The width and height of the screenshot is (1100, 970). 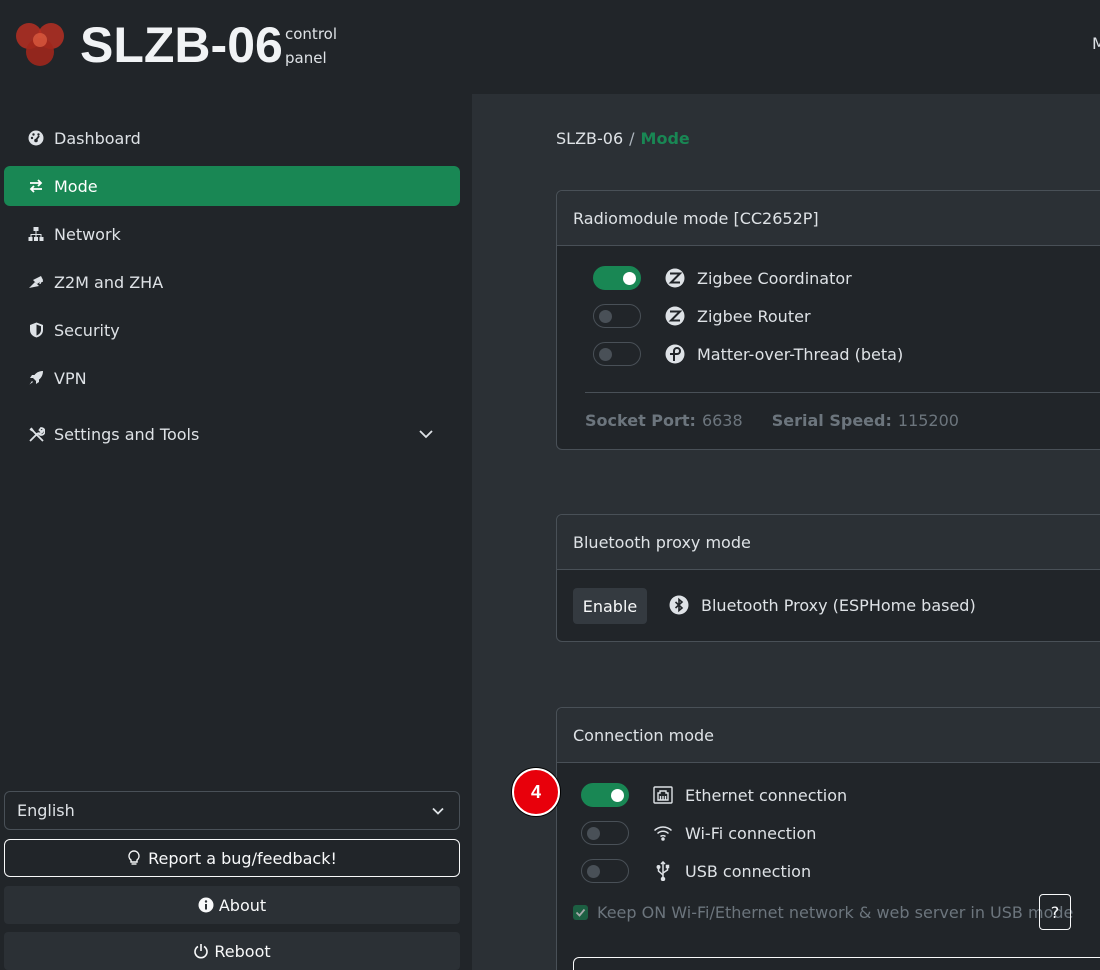 I want to click on brand-title: SLZB-06, so click(x=181, y=45).